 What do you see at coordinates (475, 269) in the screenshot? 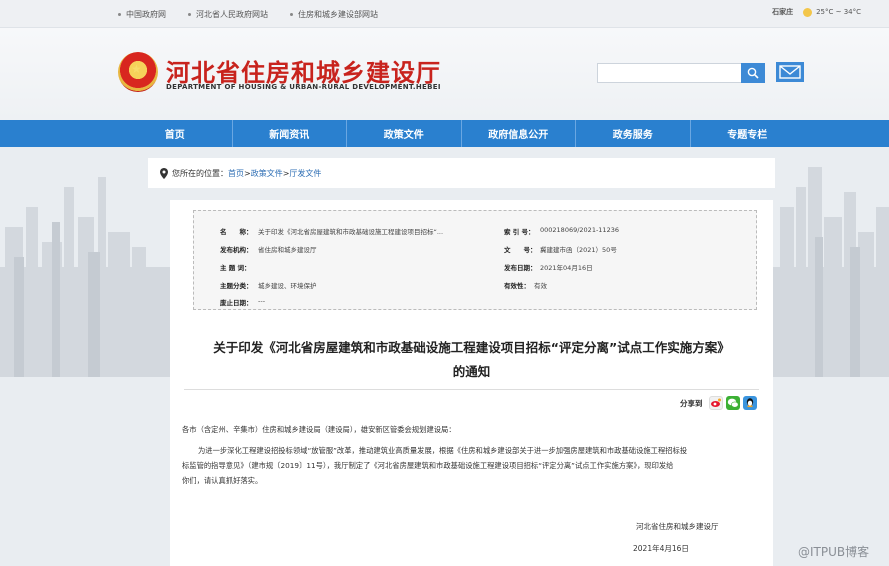
I see `meta-row: 主 题 词： 发布日期： 2021年04月16日` at bounding box center [475, 269].